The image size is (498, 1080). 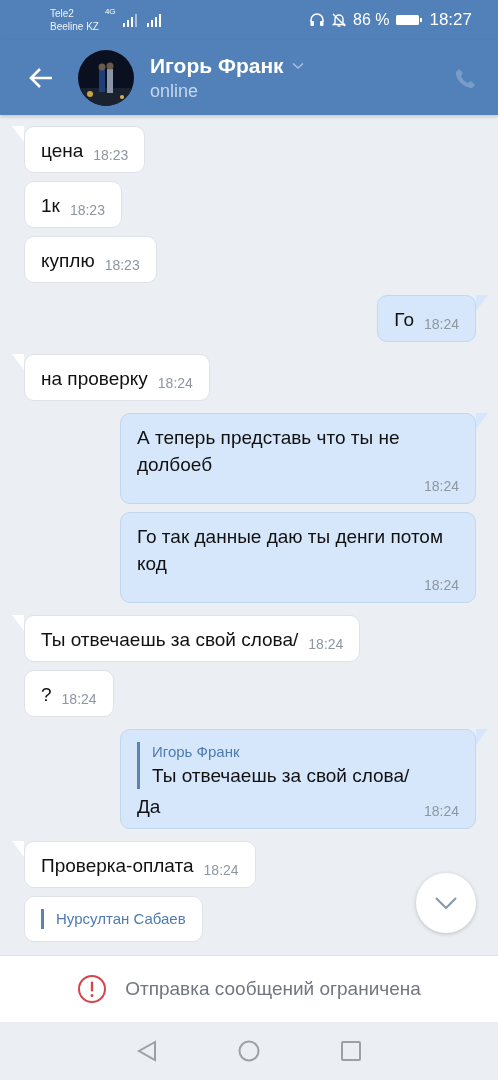 I want to click on alert-icon, so click(x=92, y=989).